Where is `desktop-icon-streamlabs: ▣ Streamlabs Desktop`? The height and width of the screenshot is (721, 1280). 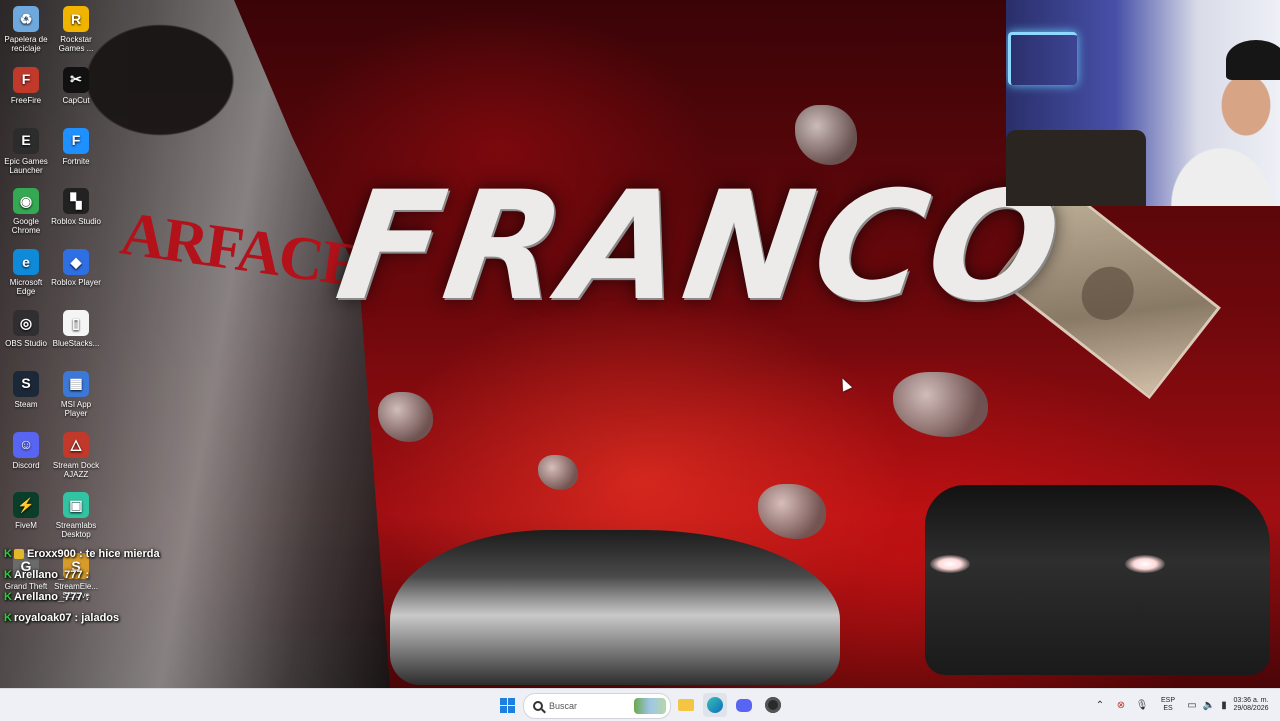 desktop-icon-streamlabs: ▣ Streamlabs Desktop is located at coordinates (76, 512).